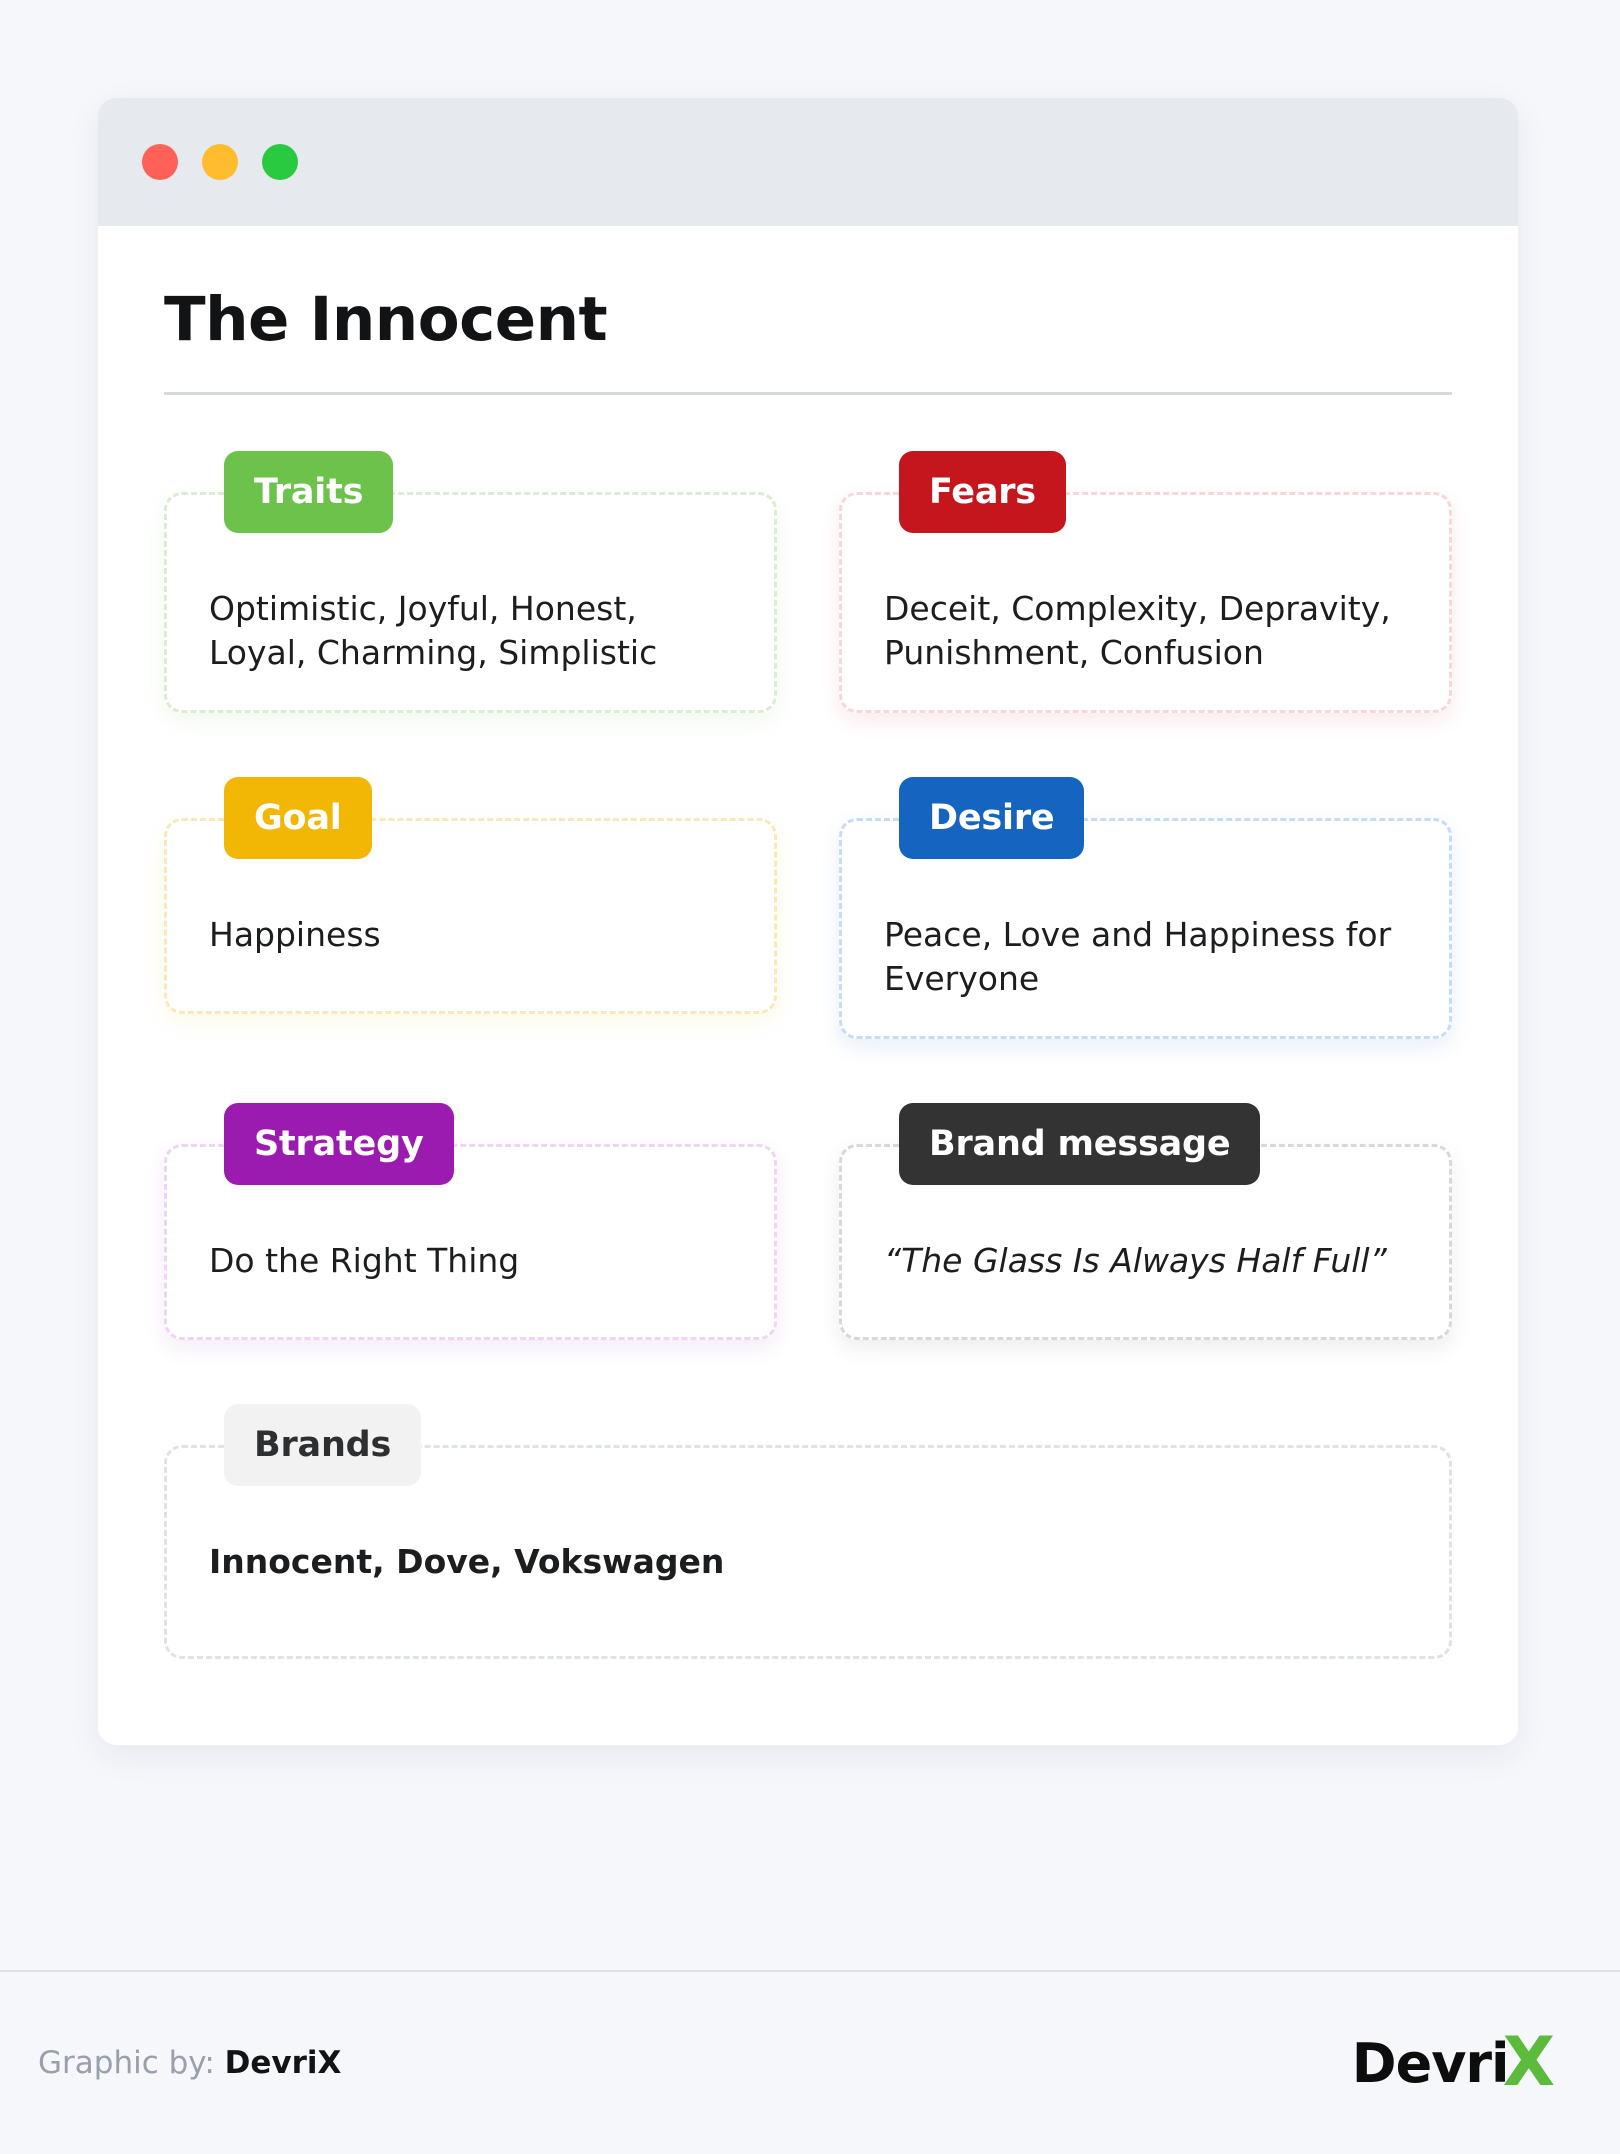 The width and height of the screenshot is (1620, 2154). What do you see at coordinates (808, 1532) in the screenshot?
I see `card-brands: Brands Innocent, Dove, Vokswagen` at bounding box center [808, 1532].